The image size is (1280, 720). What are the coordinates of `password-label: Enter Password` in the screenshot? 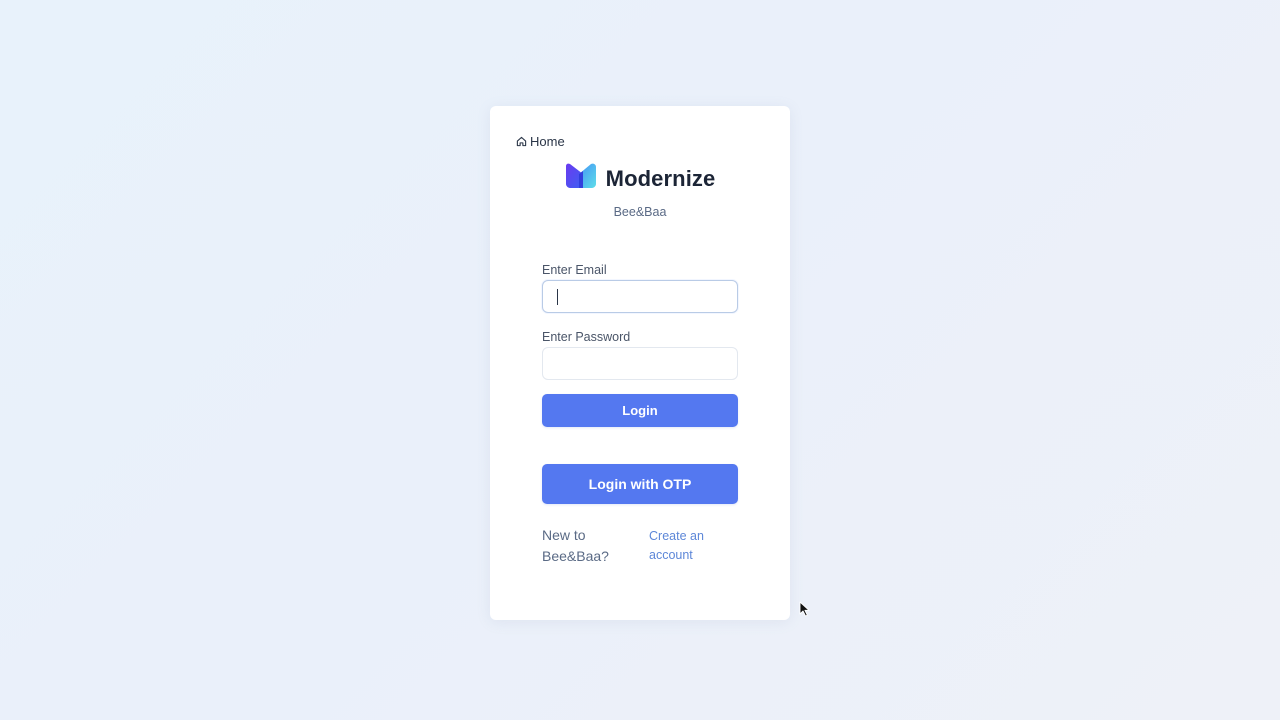 It's located at (586, 337).